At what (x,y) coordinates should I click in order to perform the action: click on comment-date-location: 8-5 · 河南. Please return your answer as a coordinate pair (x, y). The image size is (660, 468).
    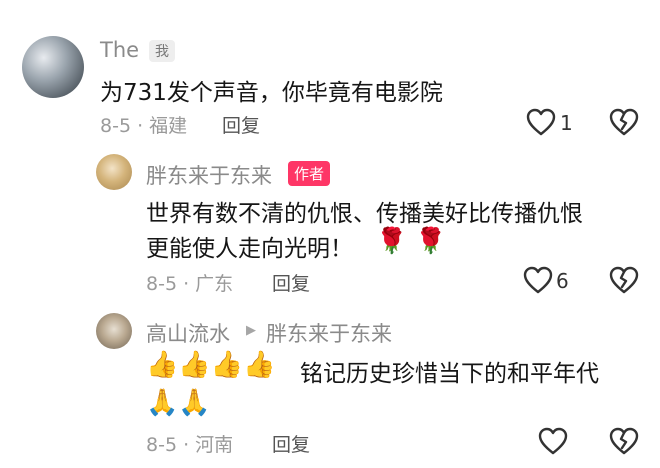
    Looking at the image, I should click on (190, 445).